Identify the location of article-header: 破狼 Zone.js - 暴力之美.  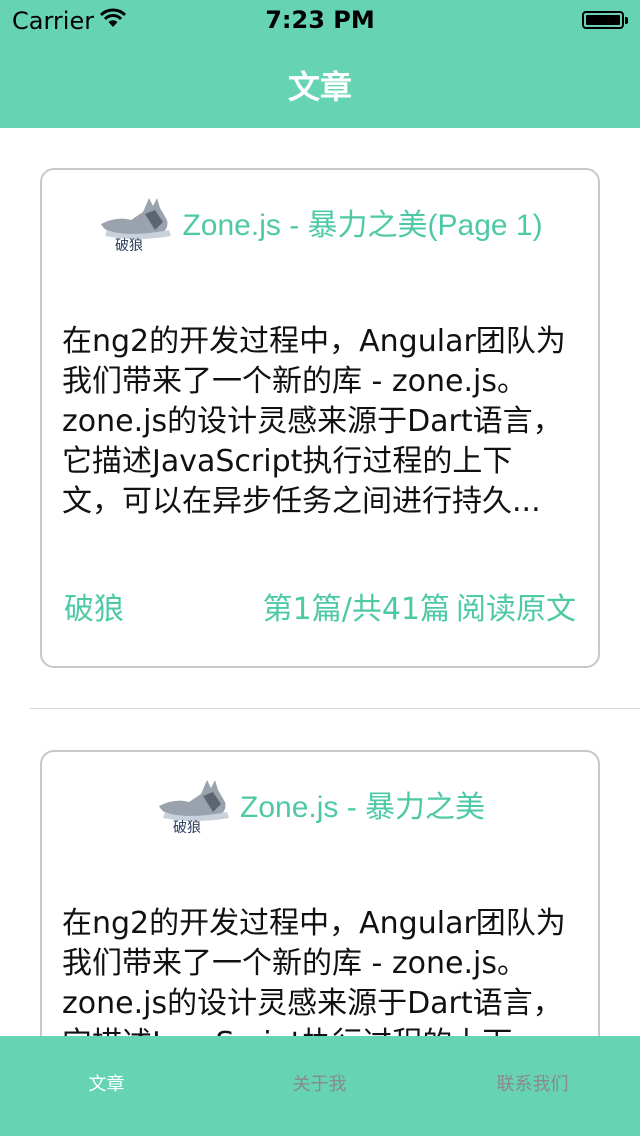
(320, 808).